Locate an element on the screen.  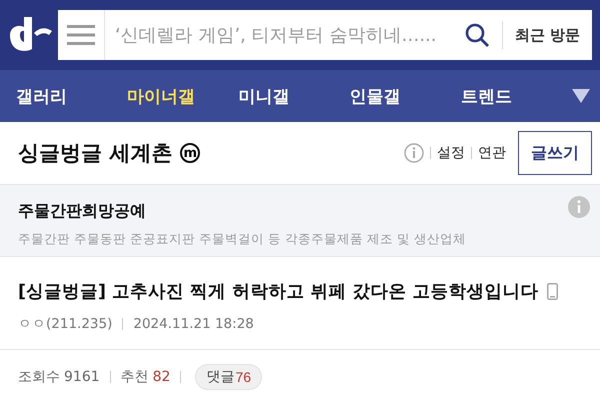
header-link: 연관 is located at coordinates (492, 153).